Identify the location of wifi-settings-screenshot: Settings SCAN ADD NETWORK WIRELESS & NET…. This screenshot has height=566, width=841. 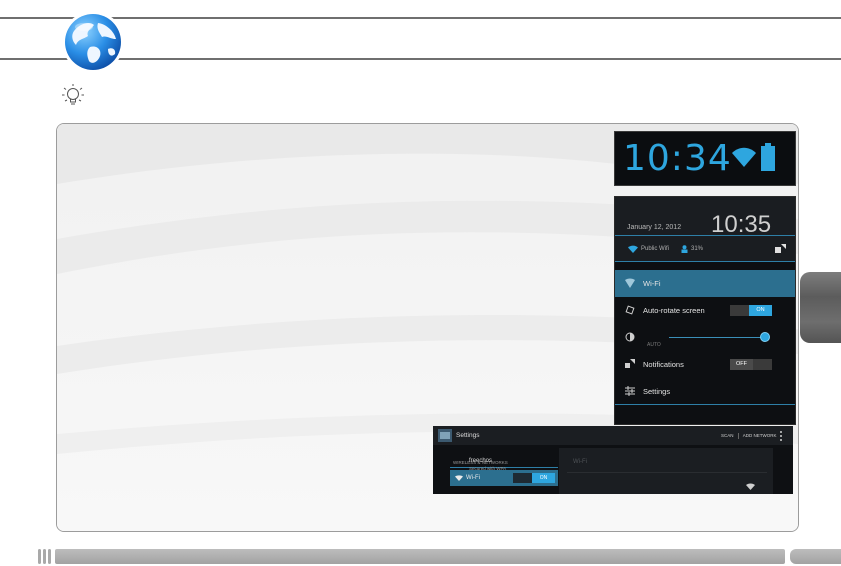
(613, 460).